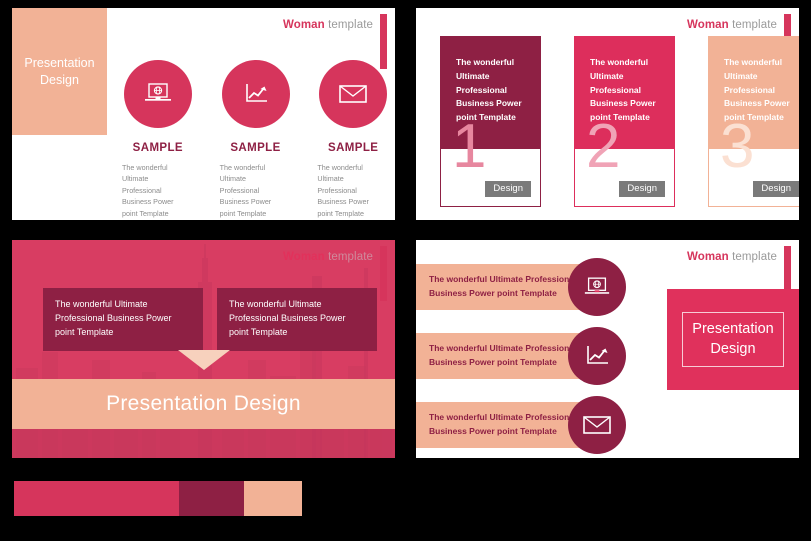  I want to click on swatch-maroon, so click(211, 498).